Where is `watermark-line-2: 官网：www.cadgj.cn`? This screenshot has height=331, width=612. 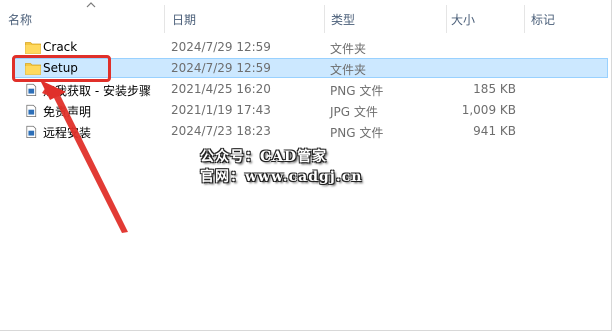 watermark-line-2: 官网：www.cadgj.cn is located at coordinates (281, 177).